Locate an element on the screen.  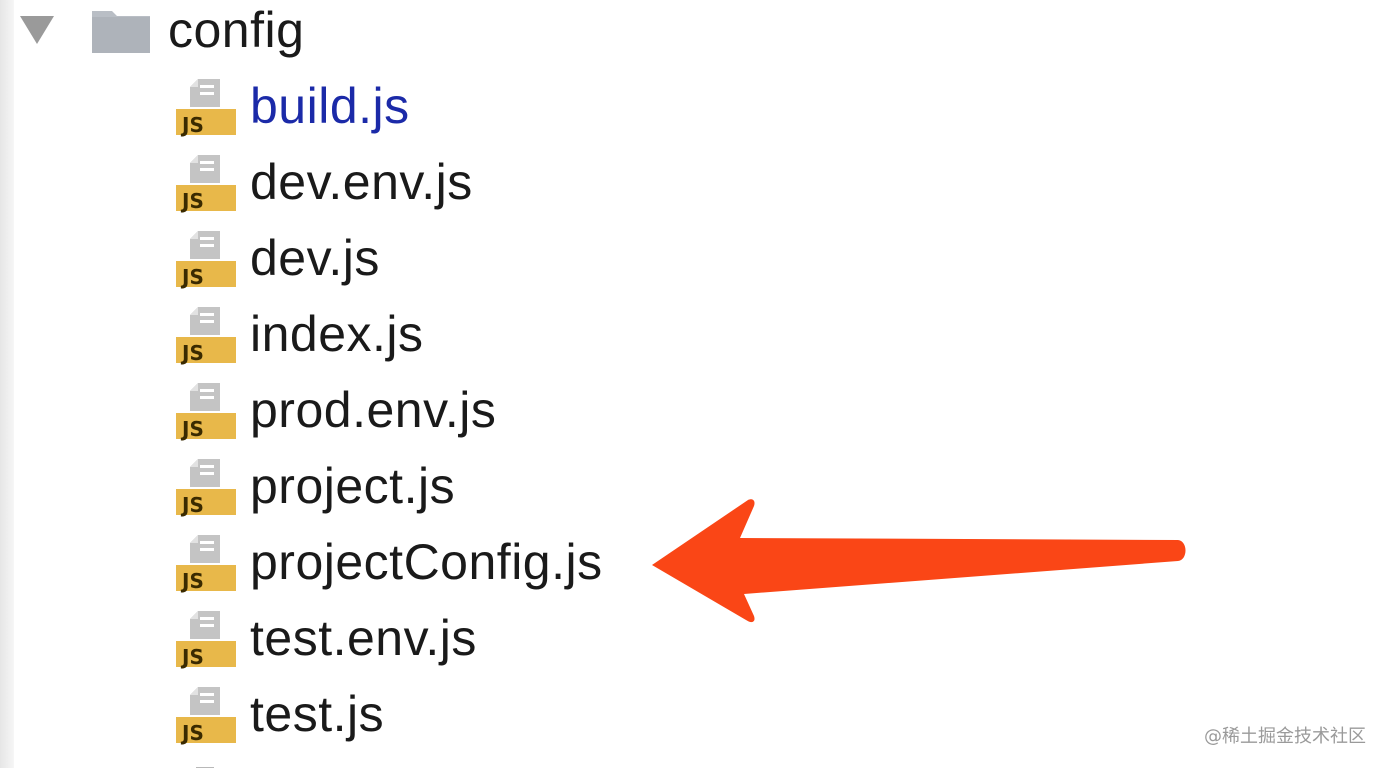
tree-file-row: JS test.js is located at coordinates (279, 714).